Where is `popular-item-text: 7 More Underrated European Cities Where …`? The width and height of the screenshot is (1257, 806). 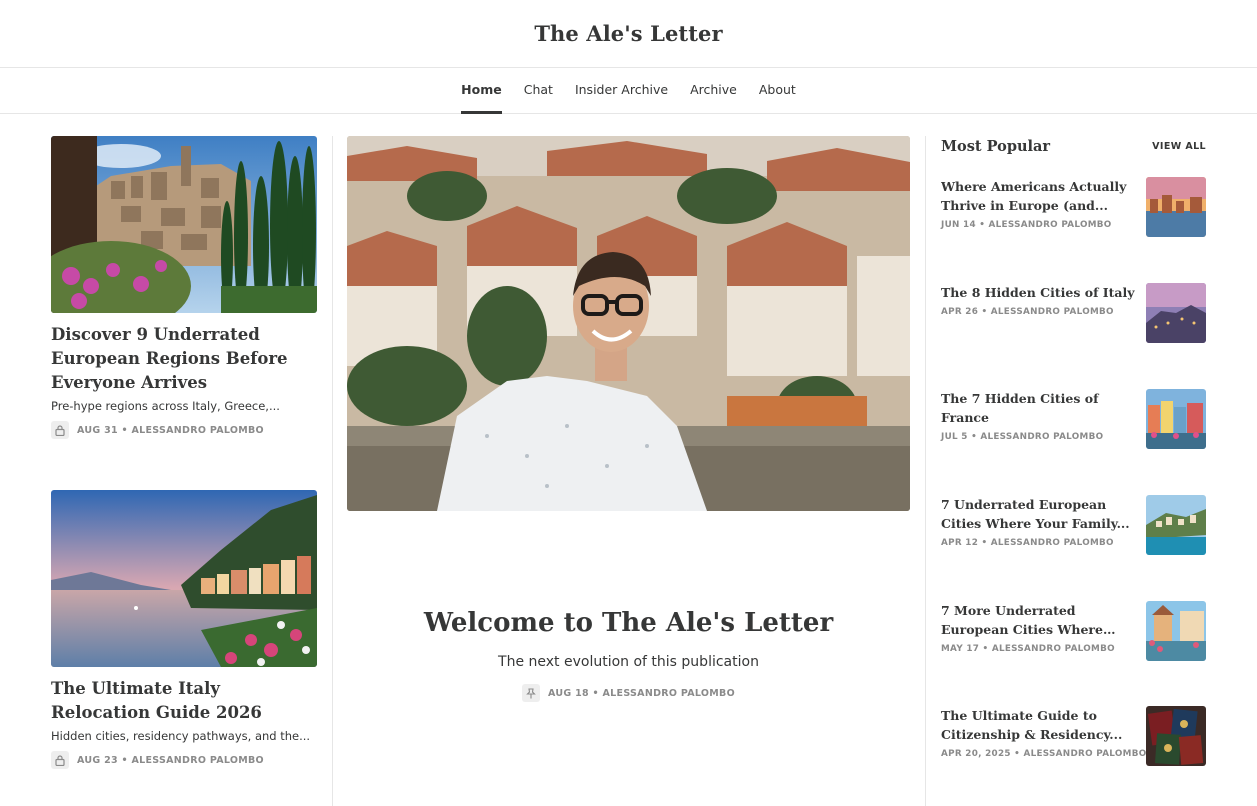 popular-item-text: 7 More Underrated European Cities Where … is located at coordinates (1039, 627).